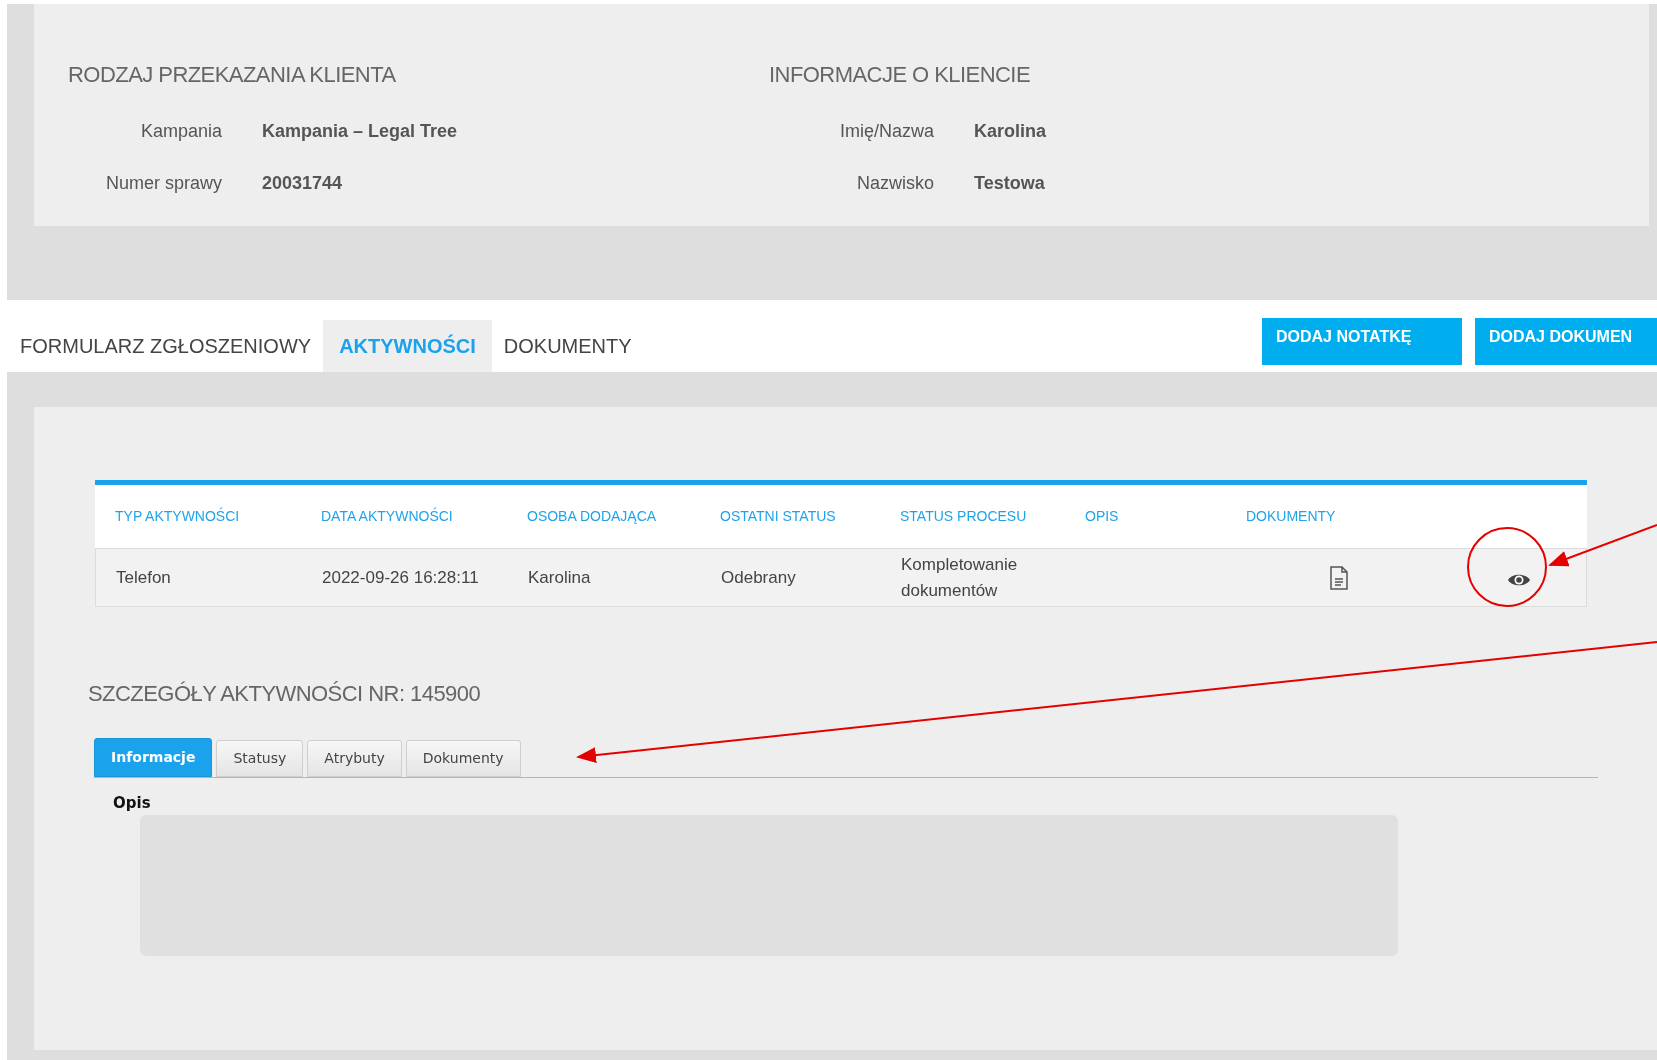 The height and width of the screenshot is (1060, 1657). Describe the element at coordinates (592, 516) in the screenshot. I see `column-header: OSOBA DODAJĄCA` at that location.